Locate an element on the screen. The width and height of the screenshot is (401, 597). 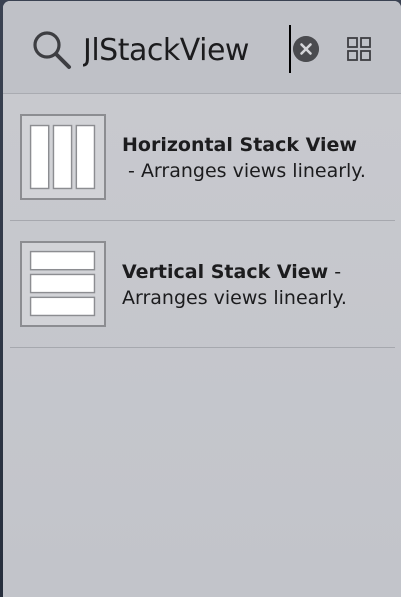
vertical-stack-view-icon is located at coordinates (63, 284).